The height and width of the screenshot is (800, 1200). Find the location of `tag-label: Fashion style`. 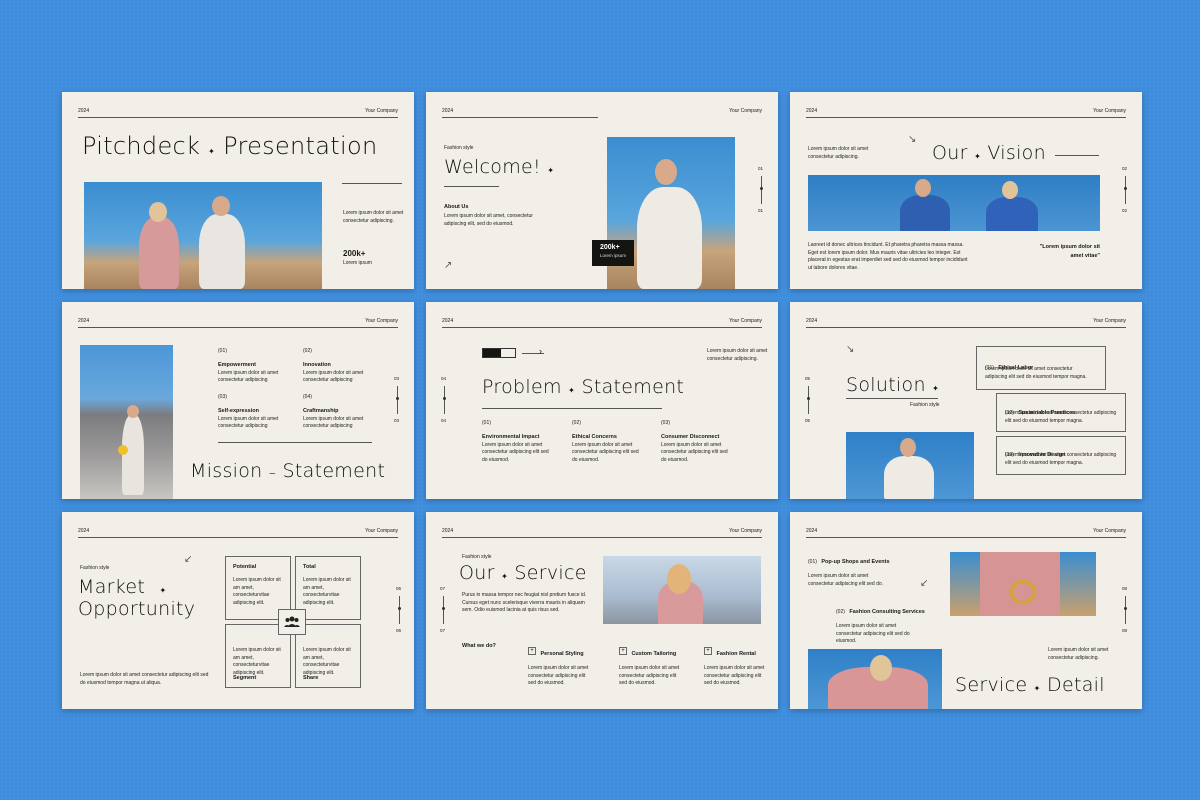

tag-label: Fashion style is located at coordinates (459, 148).